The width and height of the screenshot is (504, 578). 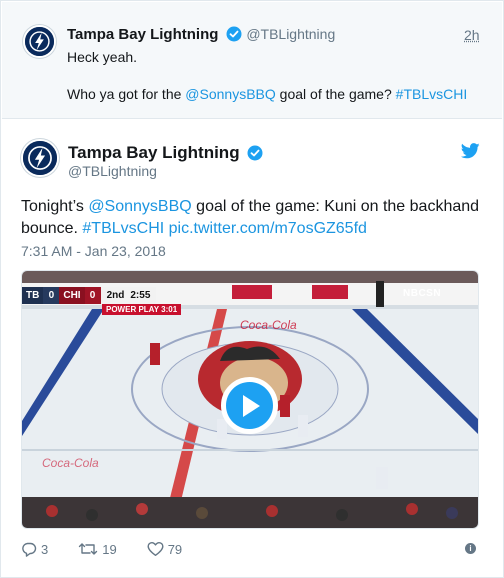 I want to click on media-link: pic.twitter.com/m7osGZ65fd, so click(x=265, y=228).